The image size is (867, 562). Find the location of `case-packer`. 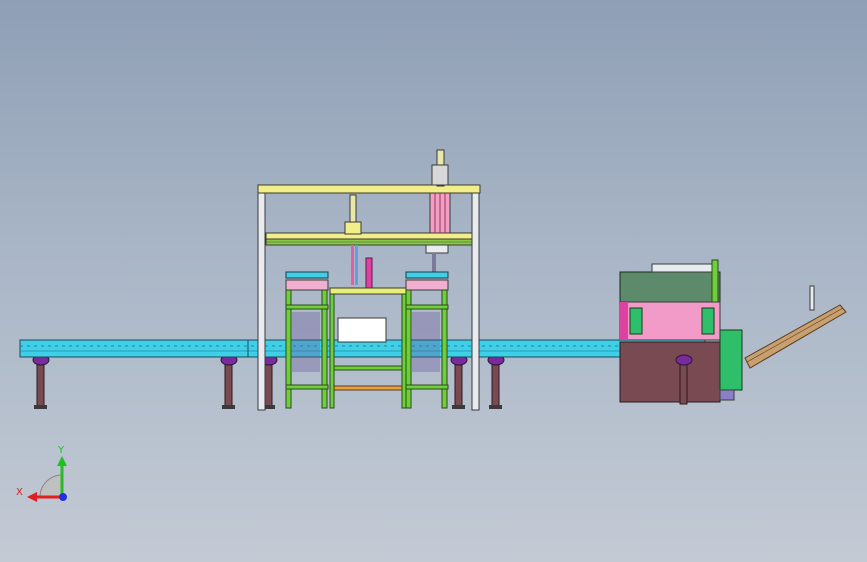

case-packer is located at coordinates (681, 332).